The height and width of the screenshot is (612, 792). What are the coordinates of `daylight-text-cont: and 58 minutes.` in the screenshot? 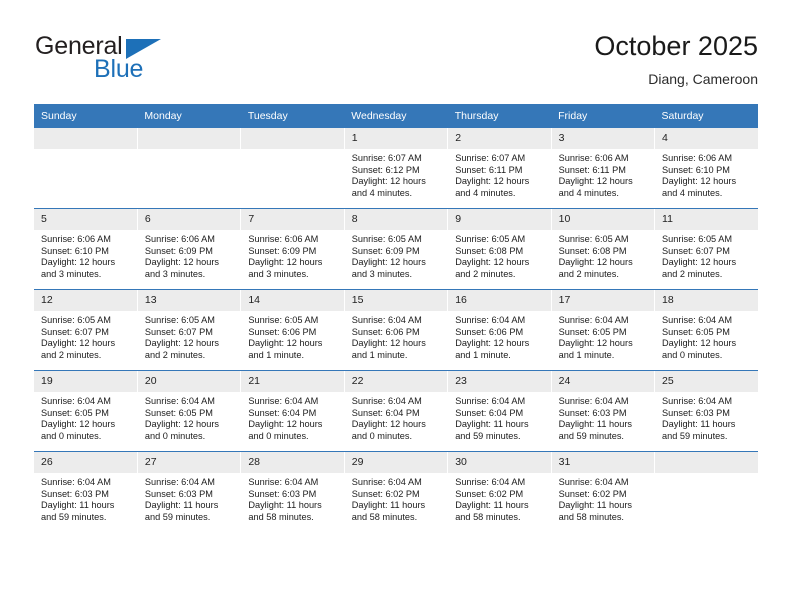 It's located at (591, 516).